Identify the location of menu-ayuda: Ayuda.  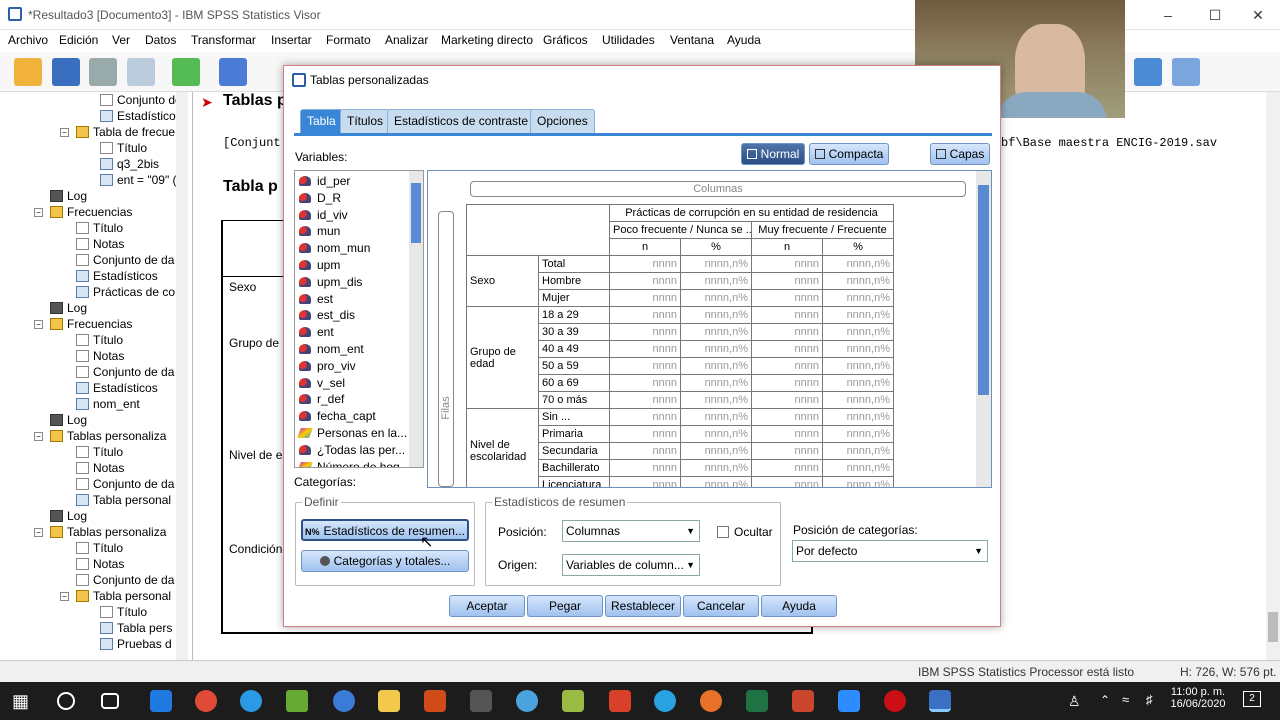
(744, 40).